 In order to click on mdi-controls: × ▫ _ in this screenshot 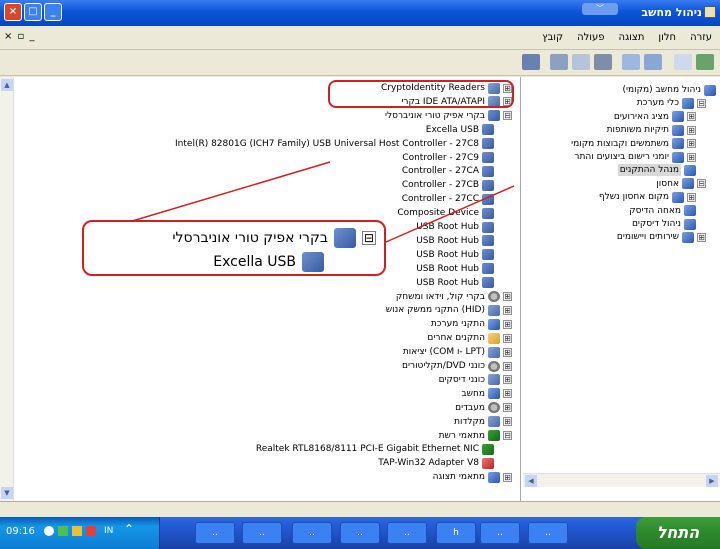, I will do `click(20, 36)`.